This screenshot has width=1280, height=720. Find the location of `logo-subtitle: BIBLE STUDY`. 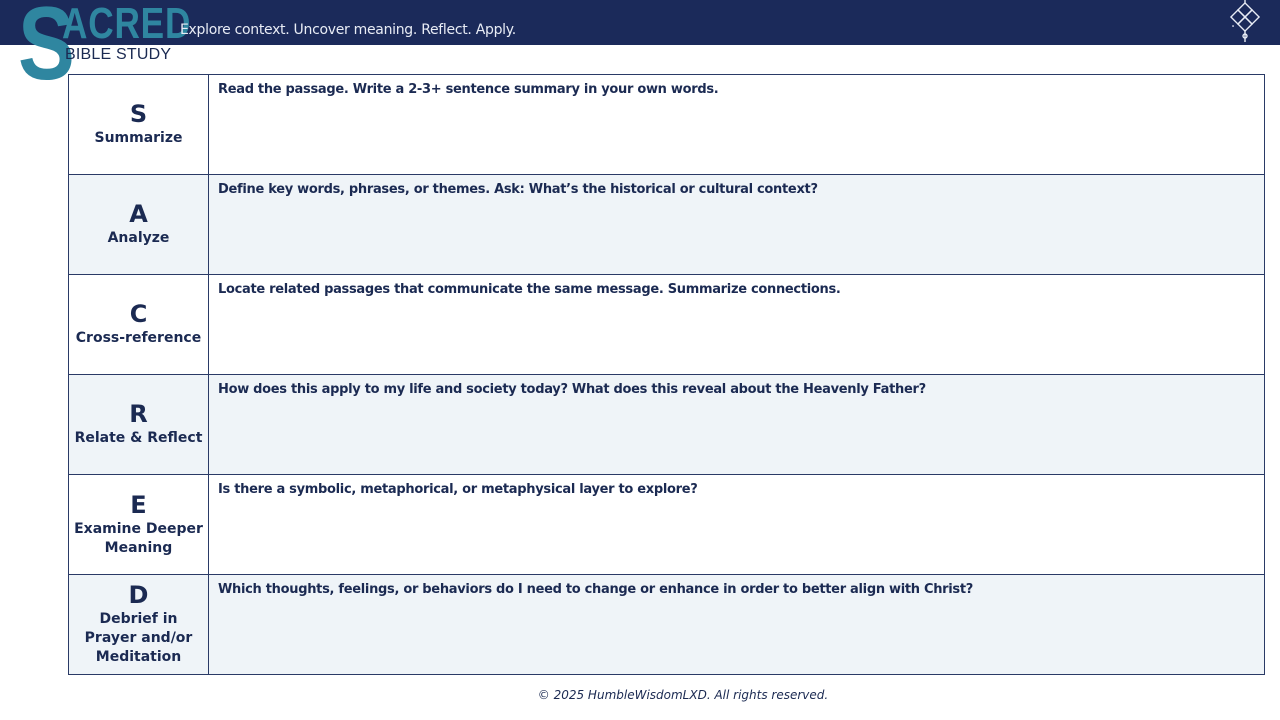

logo-subtitle: BIBLE STUDY is located at coordinates (118, 54).